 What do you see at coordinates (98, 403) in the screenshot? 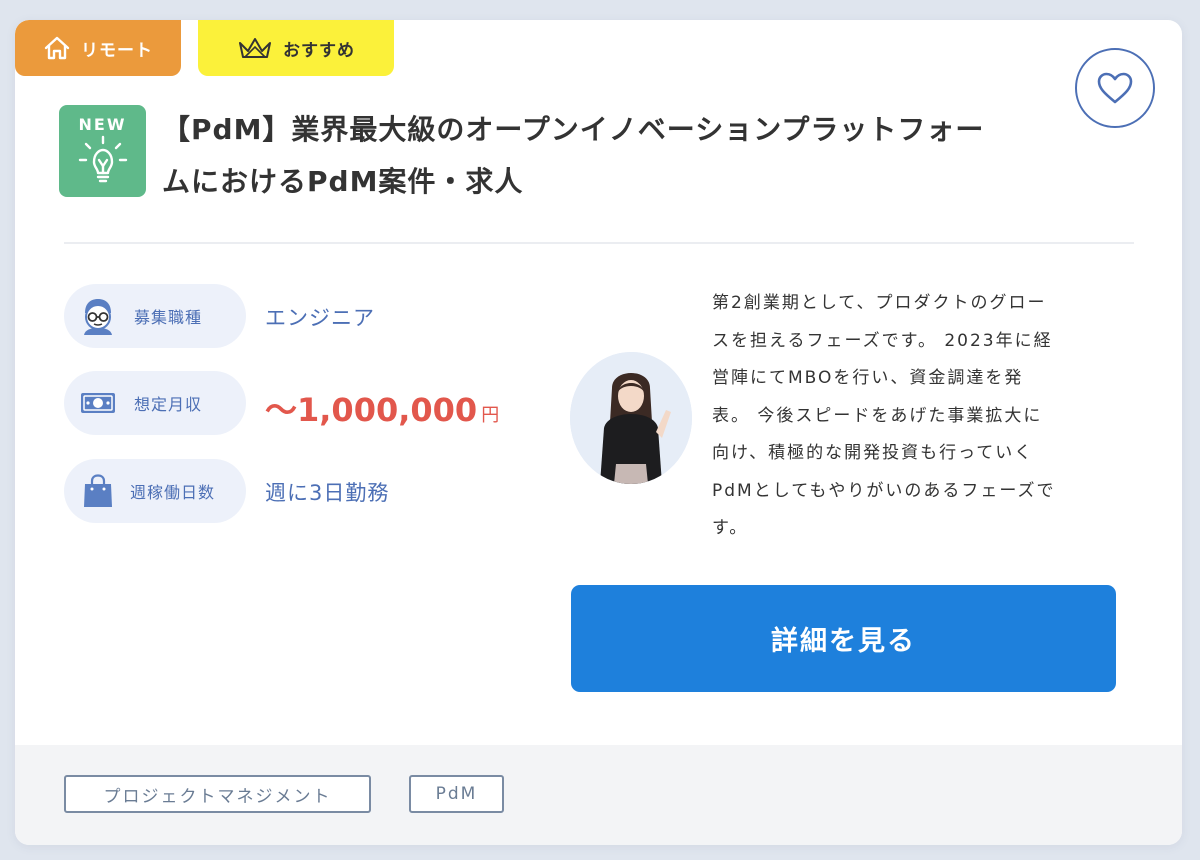
I see `money-icon` at bounding box center [98, 403].